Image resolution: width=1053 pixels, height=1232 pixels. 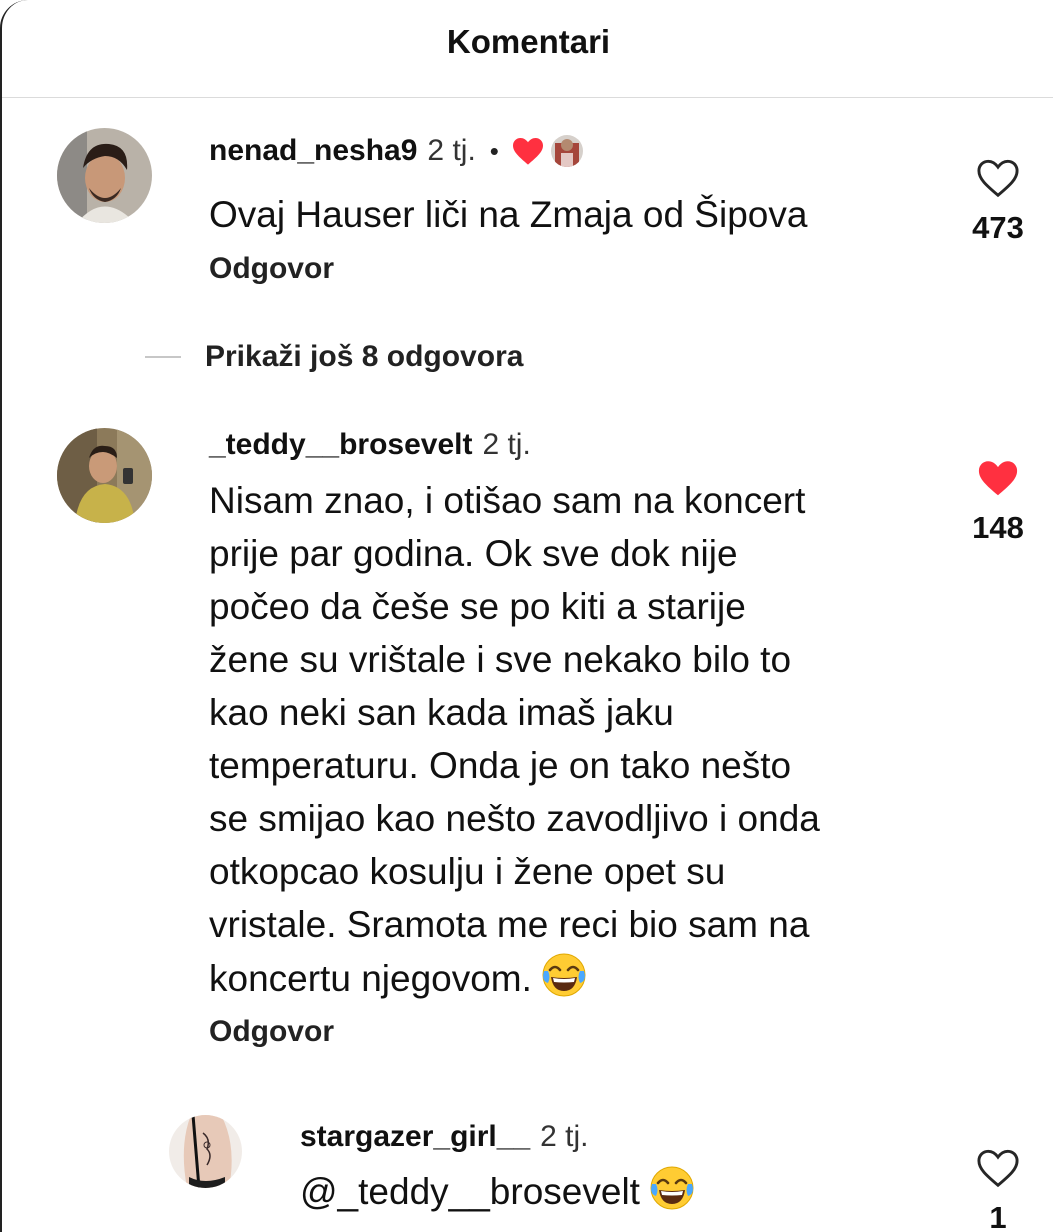 I want to click on replies-divider-line, so click(x=163, y=357).